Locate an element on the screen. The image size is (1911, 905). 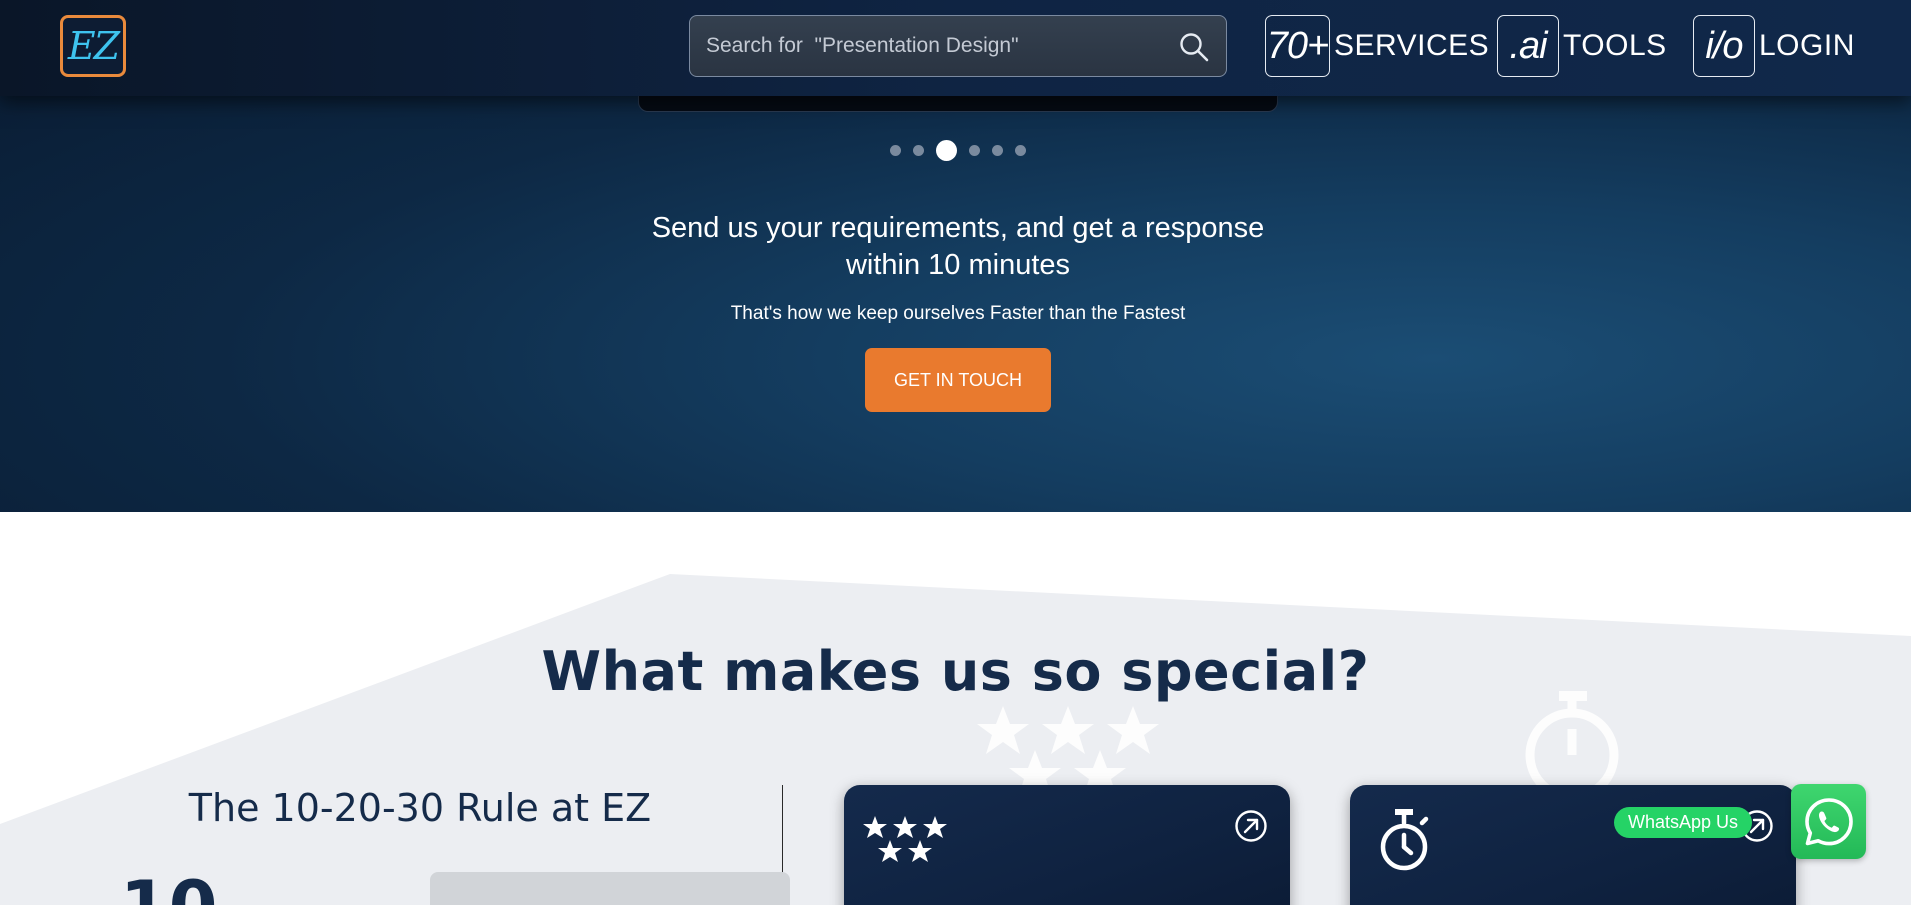
rule-visual-block is located at coordinates (610, 888).